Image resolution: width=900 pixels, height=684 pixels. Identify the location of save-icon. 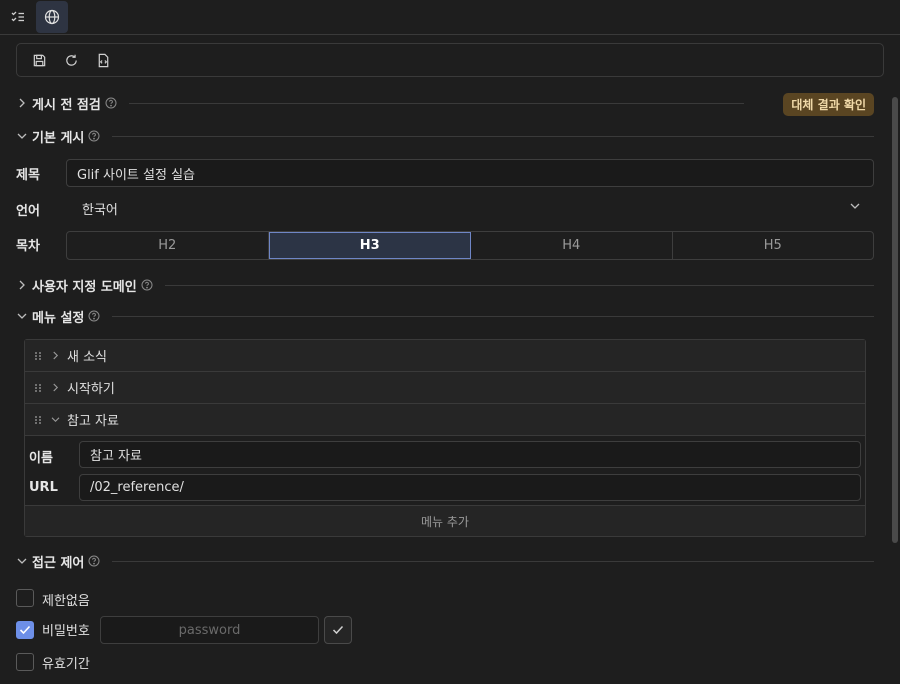
(39, 60).